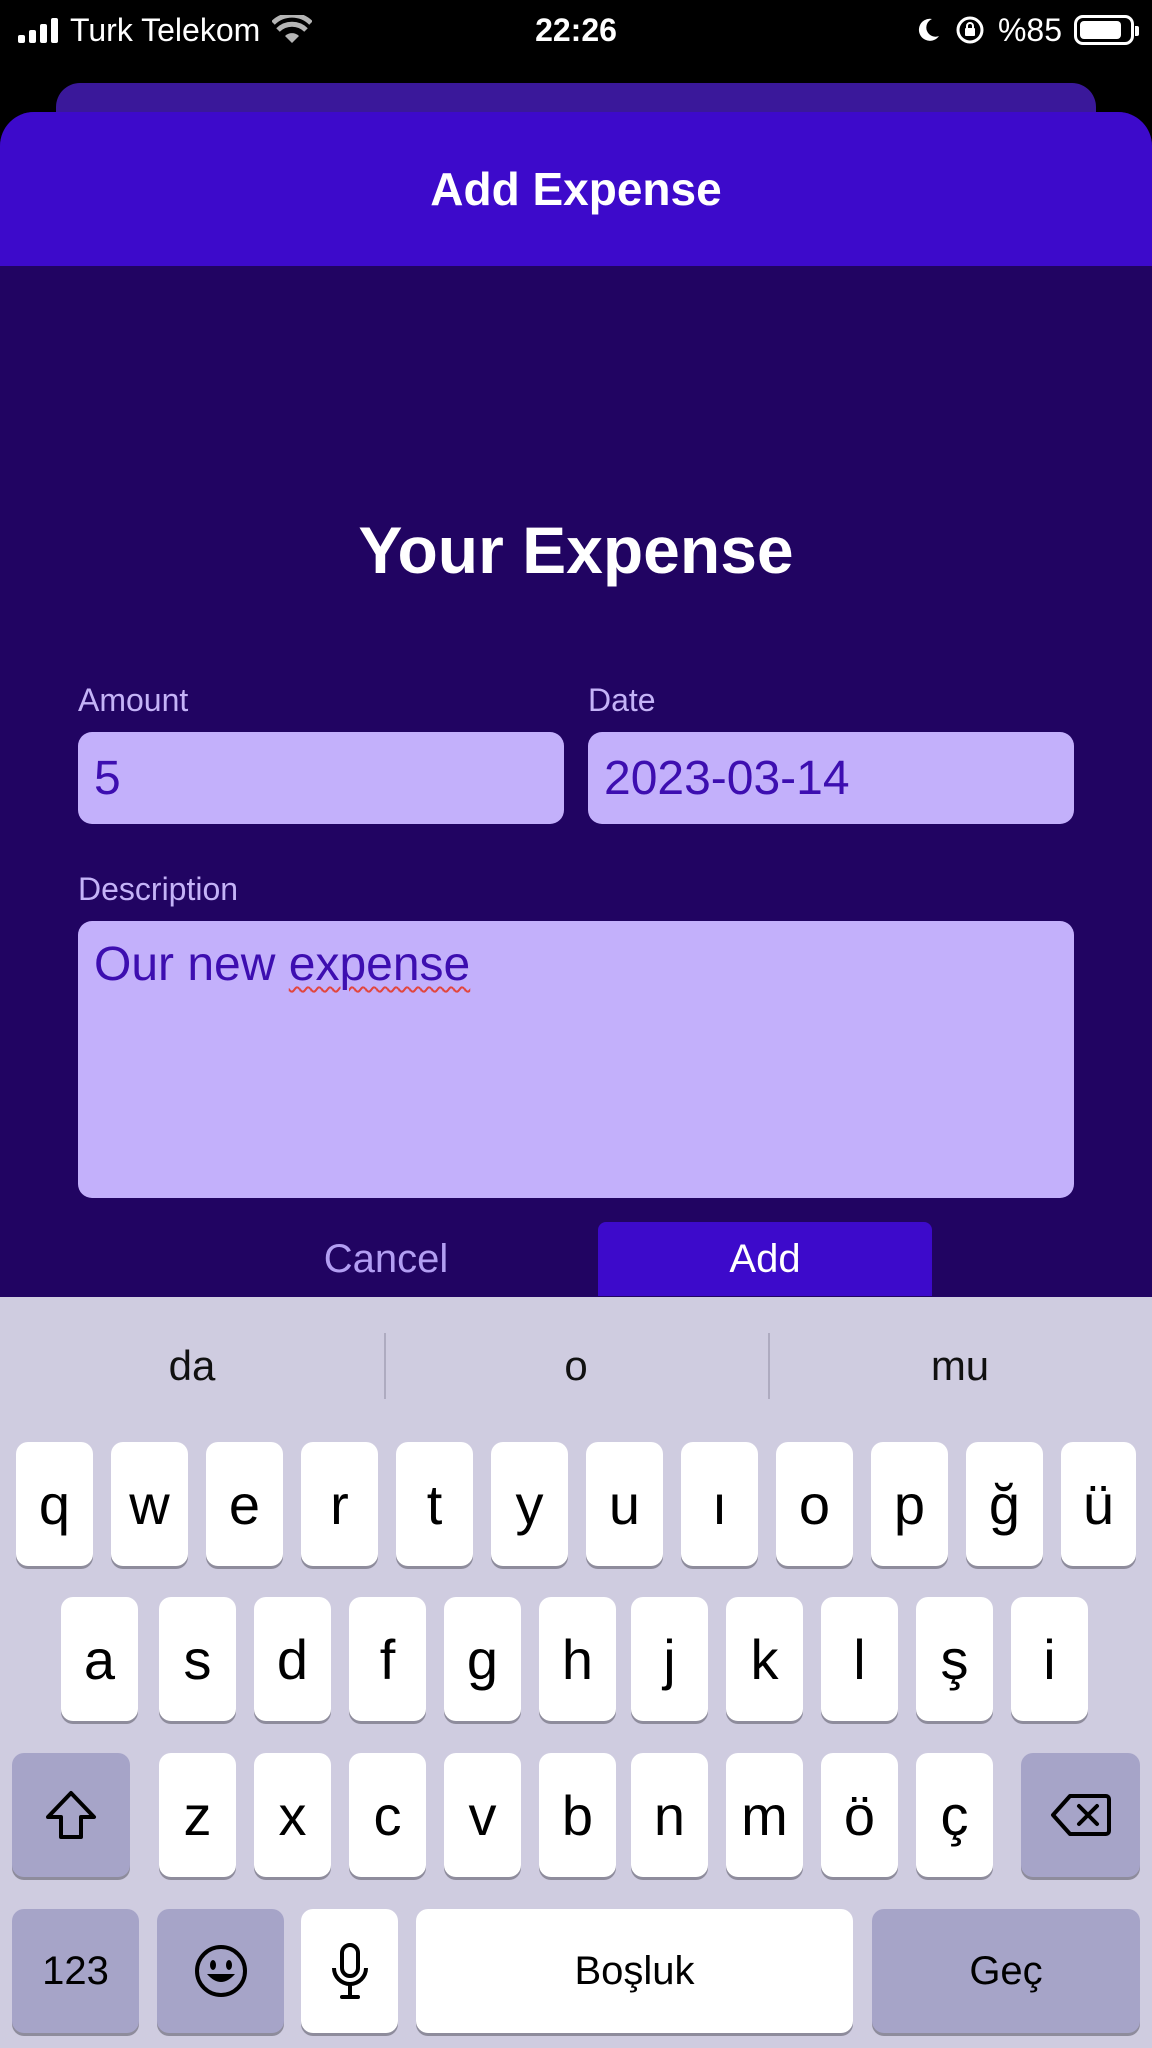  What do you see at coordinates (54, 1504) in the screenshot?
I see `key-q: q` at bounding box center [54, 1504].